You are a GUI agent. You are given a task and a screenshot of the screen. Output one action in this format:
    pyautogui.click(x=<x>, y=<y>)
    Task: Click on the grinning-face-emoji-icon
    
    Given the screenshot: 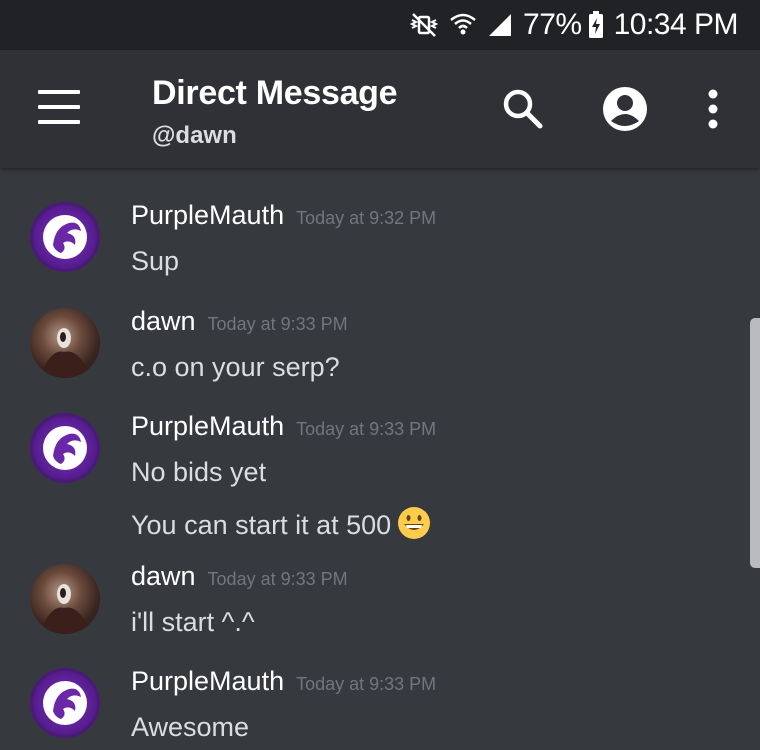 What is the action you would take?
    pyautogui.click(x=414, y=526)
    